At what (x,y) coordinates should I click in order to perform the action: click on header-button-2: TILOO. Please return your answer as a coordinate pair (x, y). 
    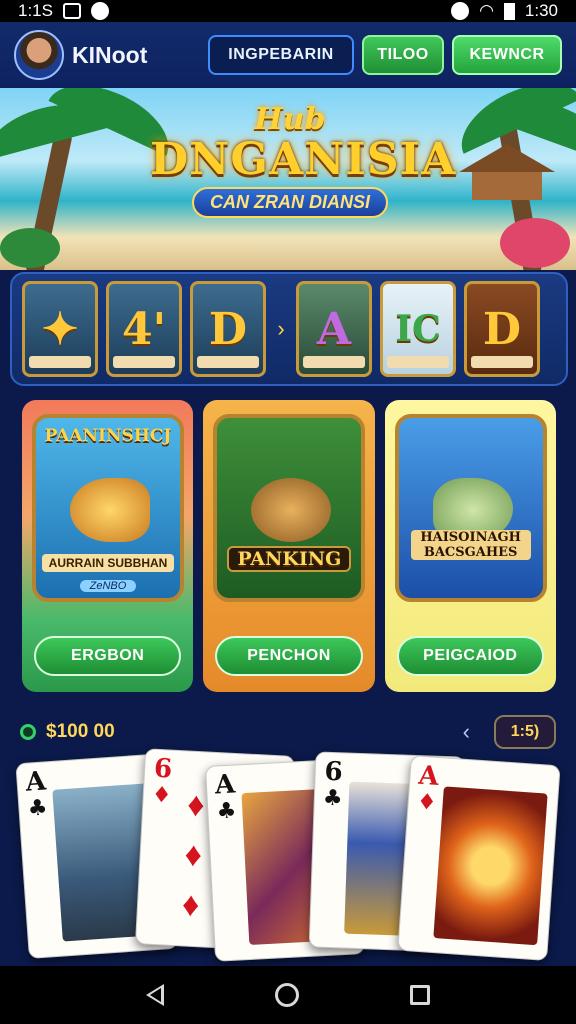
    Looking at the image, I should click on (403, 55).